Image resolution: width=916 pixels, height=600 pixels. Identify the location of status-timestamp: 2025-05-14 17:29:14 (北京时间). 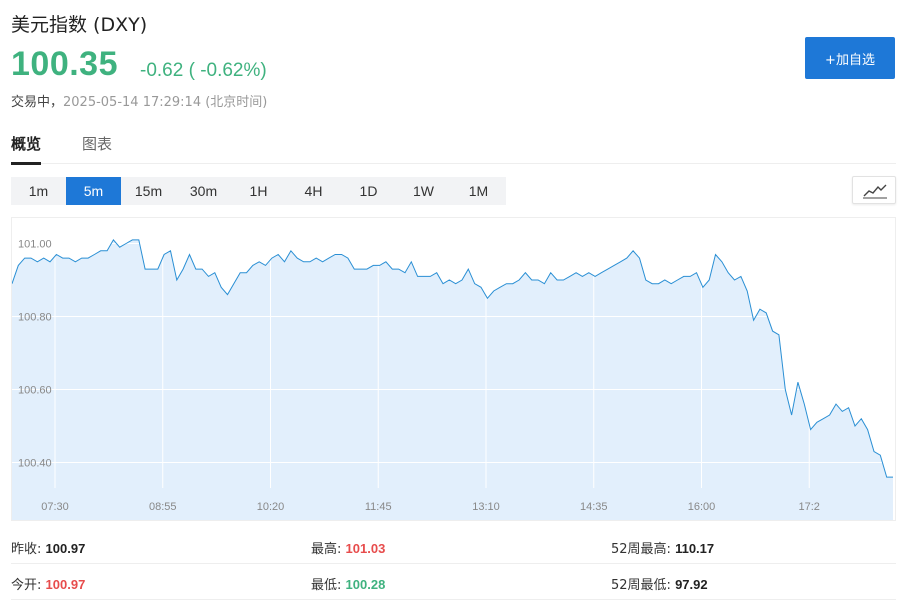
(165, 102).